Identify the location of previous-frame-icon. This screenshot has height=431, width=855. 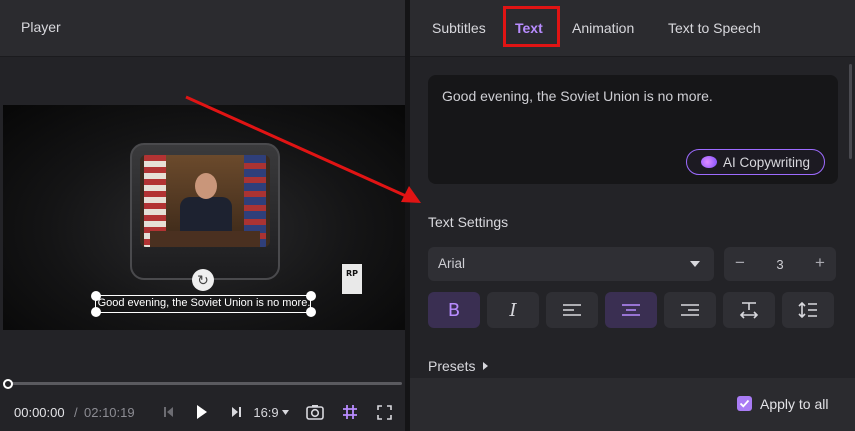
(168, 412).